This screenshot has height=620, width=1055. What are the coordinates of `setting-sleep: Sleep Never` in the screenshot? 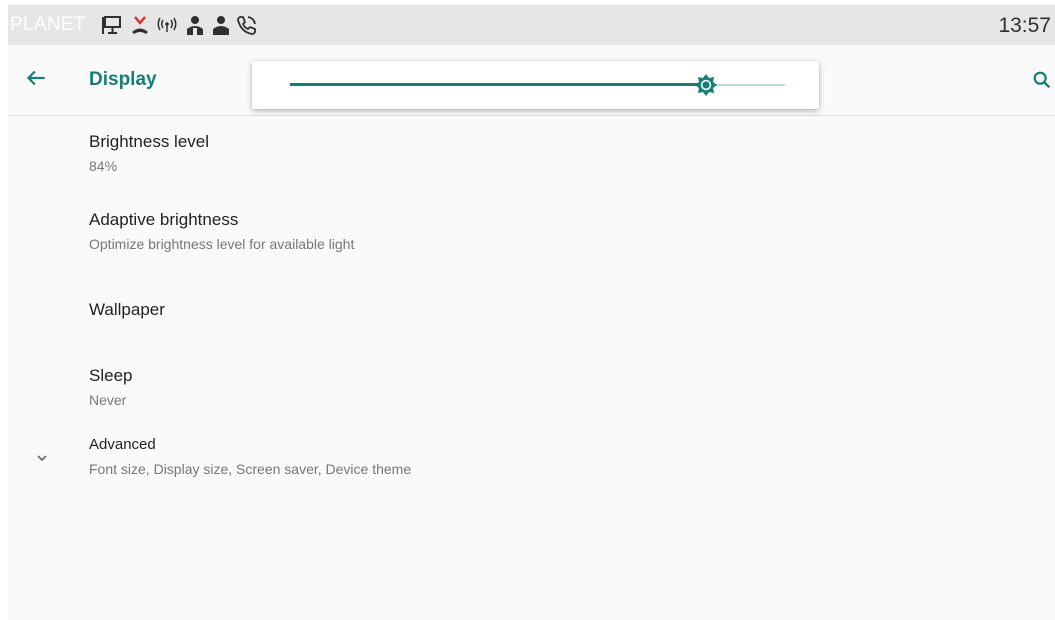 It's located at (531, 389).